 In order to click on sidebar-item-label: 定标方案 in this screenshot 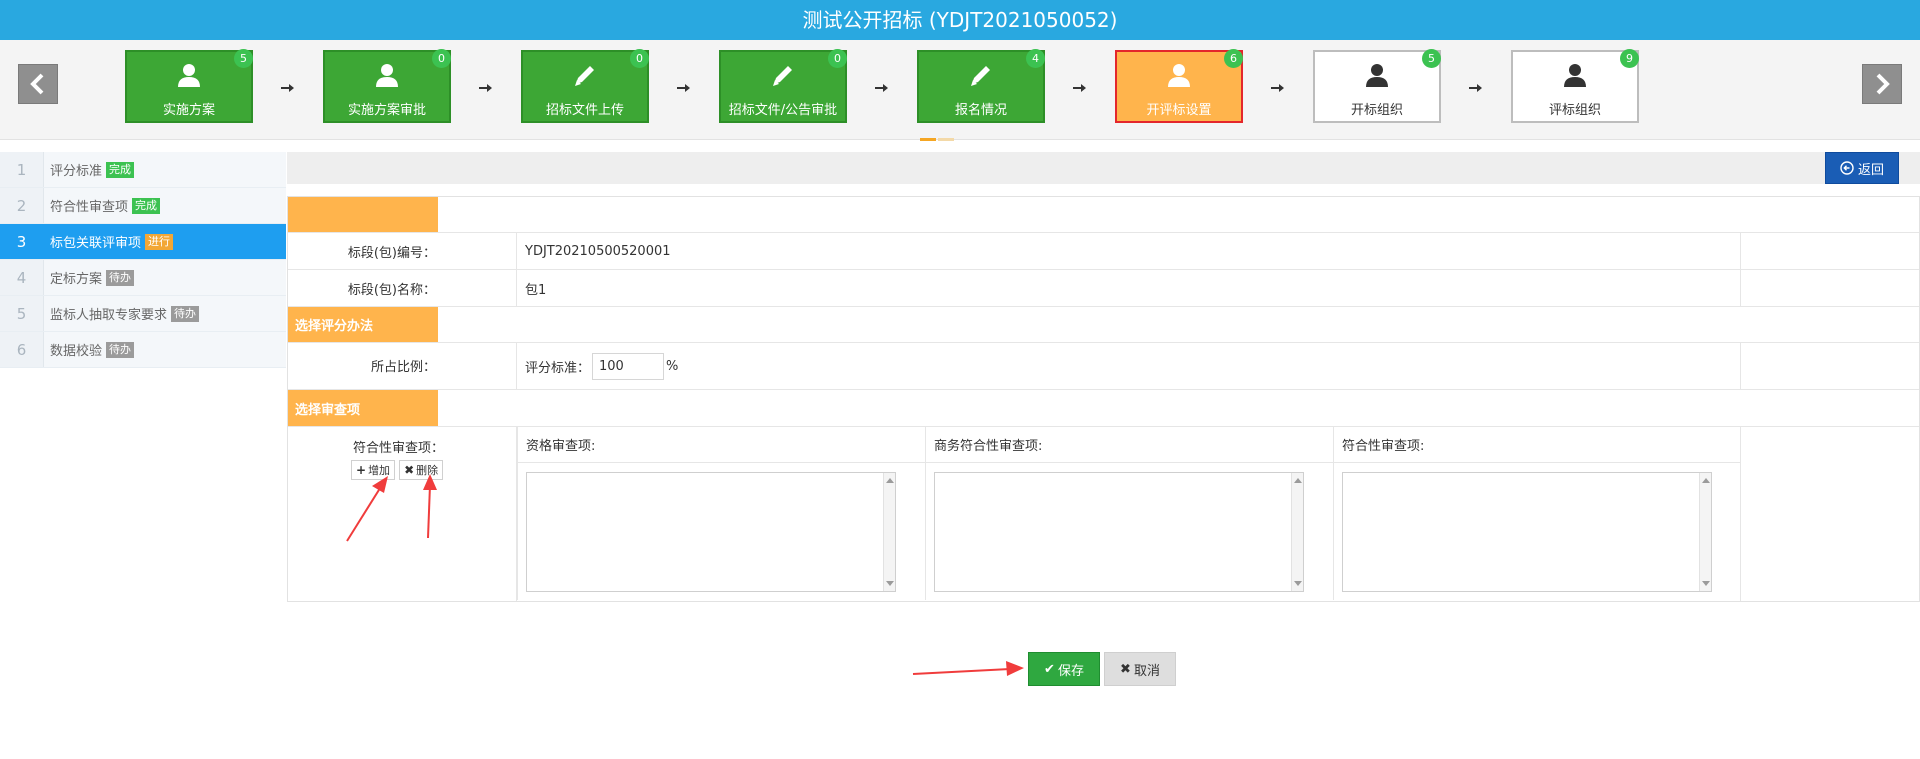, I will do `click(76, 279)`.